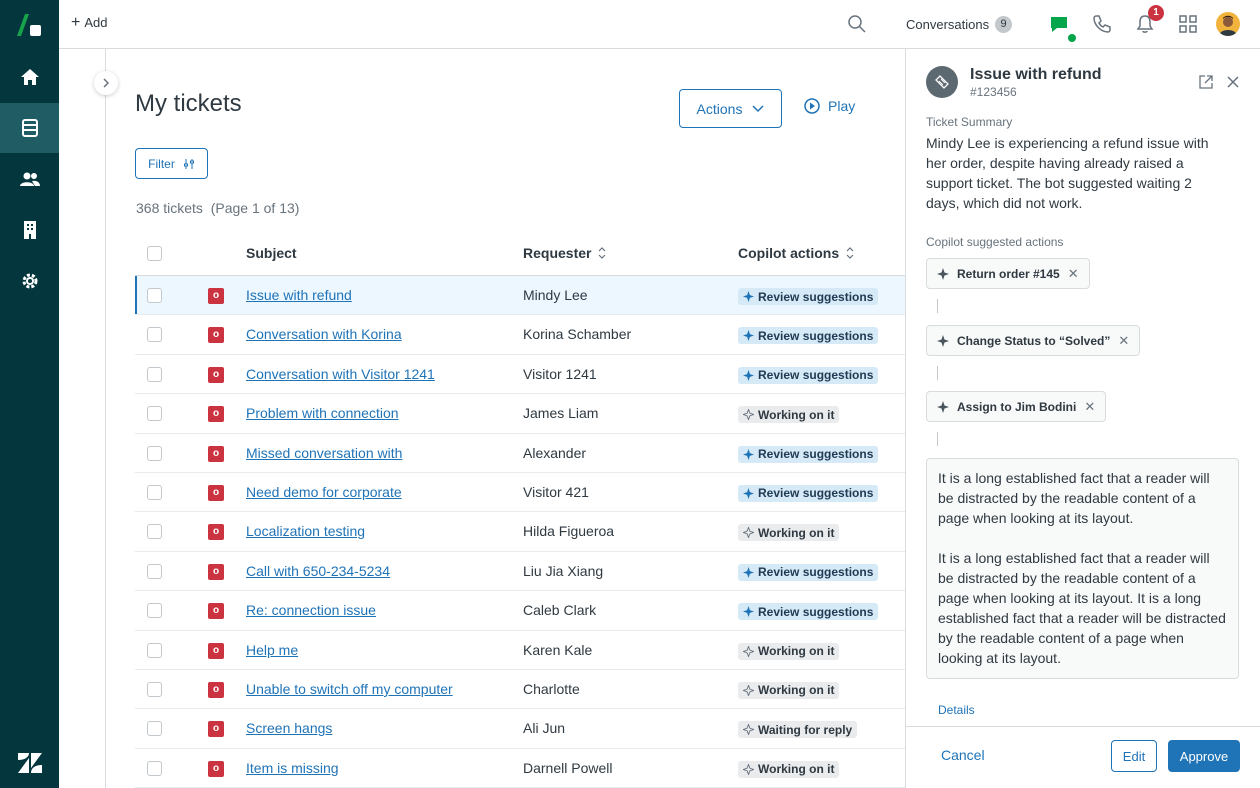 Image resolution: width=1260 pixels, height=788 pixels. What do you see at coordinates (89, 22) in the screenshot?
I see `add-button: + Add` at bounding box center [89, 22].